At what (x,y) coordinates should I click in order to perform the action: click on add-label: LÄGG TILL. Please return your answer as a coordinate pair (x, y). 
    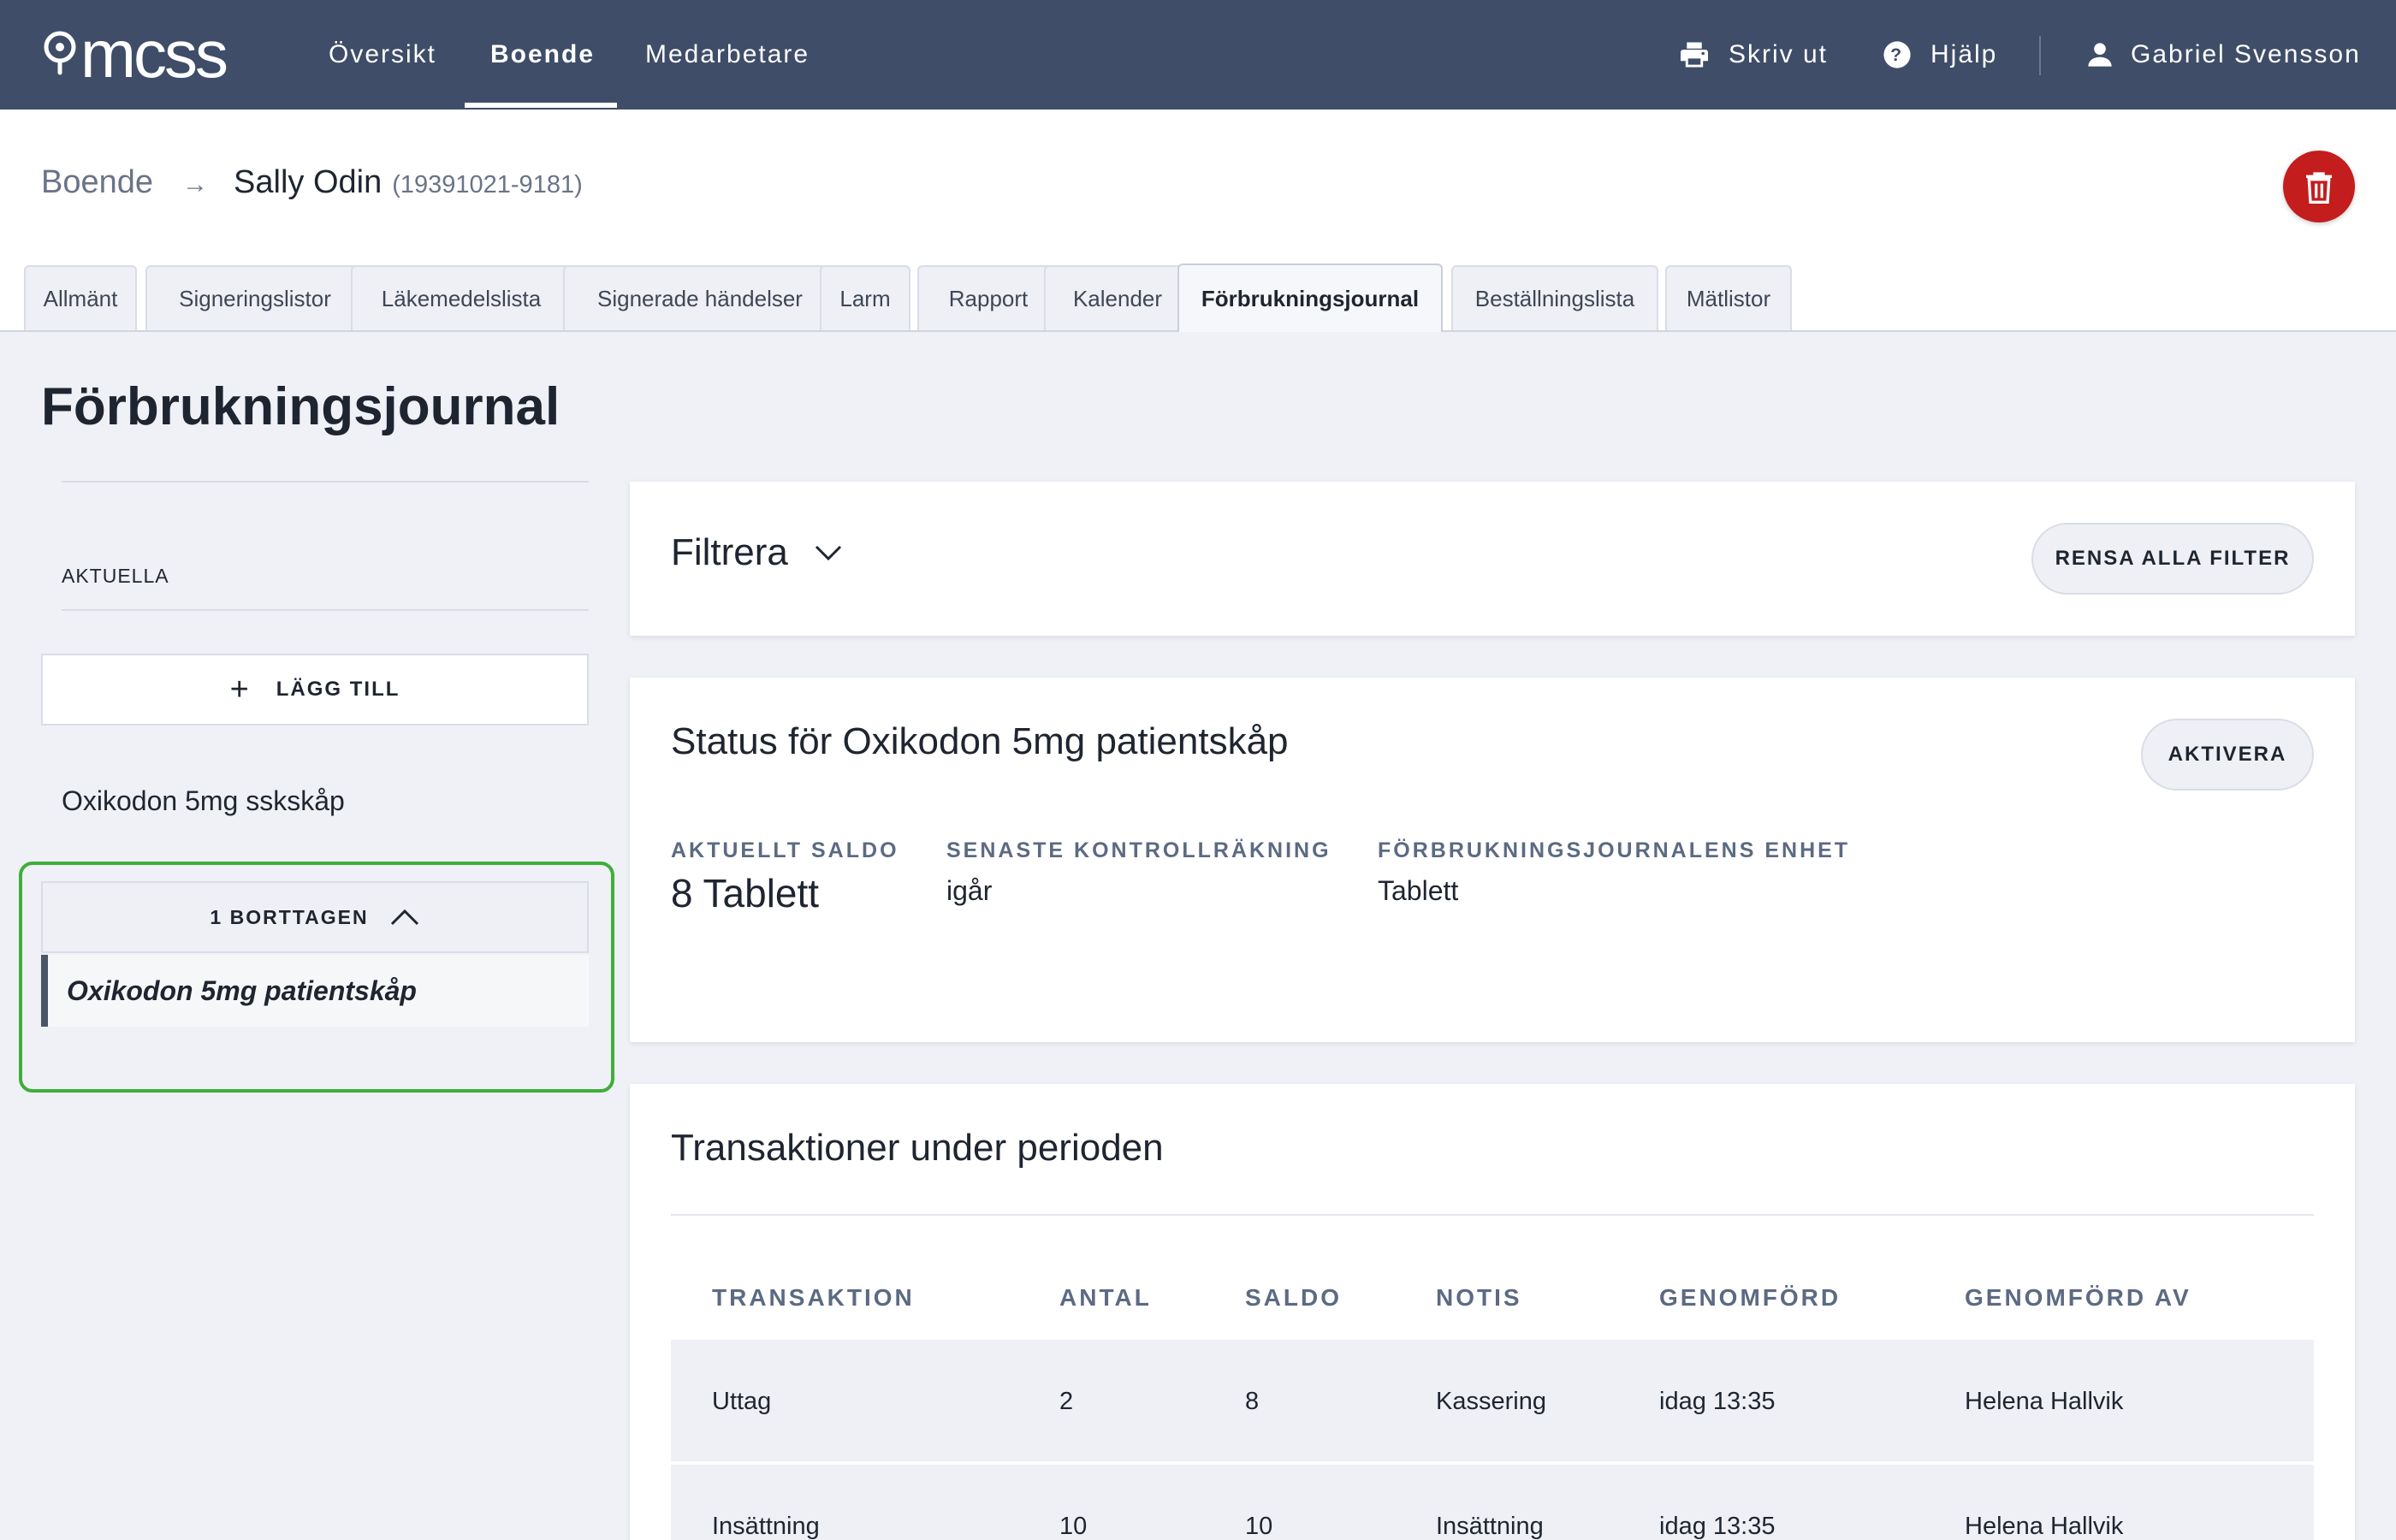
    Looking at the image, I should click on (338, 689).